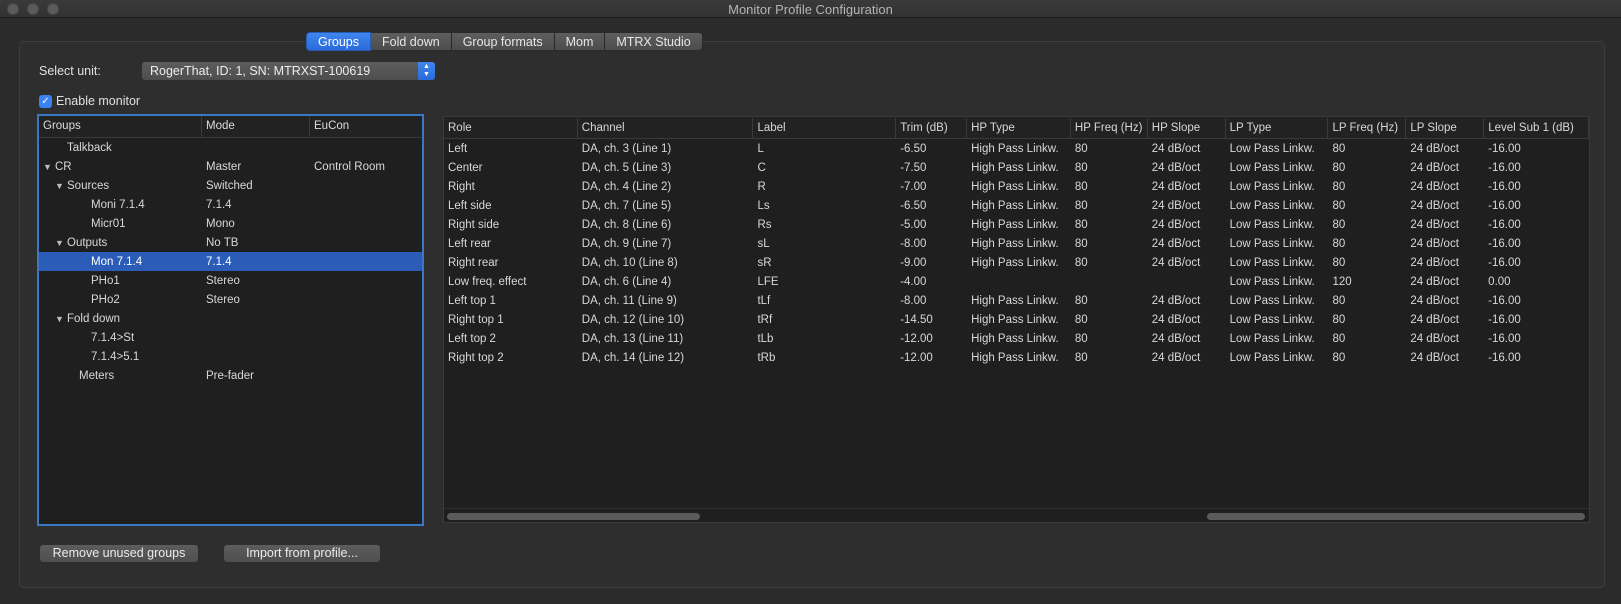 This screenshot has height=604, width=1621. What do you see at coordinates (230, 337) in the screenshot?
I see `tree-row: 7.1.4>St` at bounding box center [230, 337].